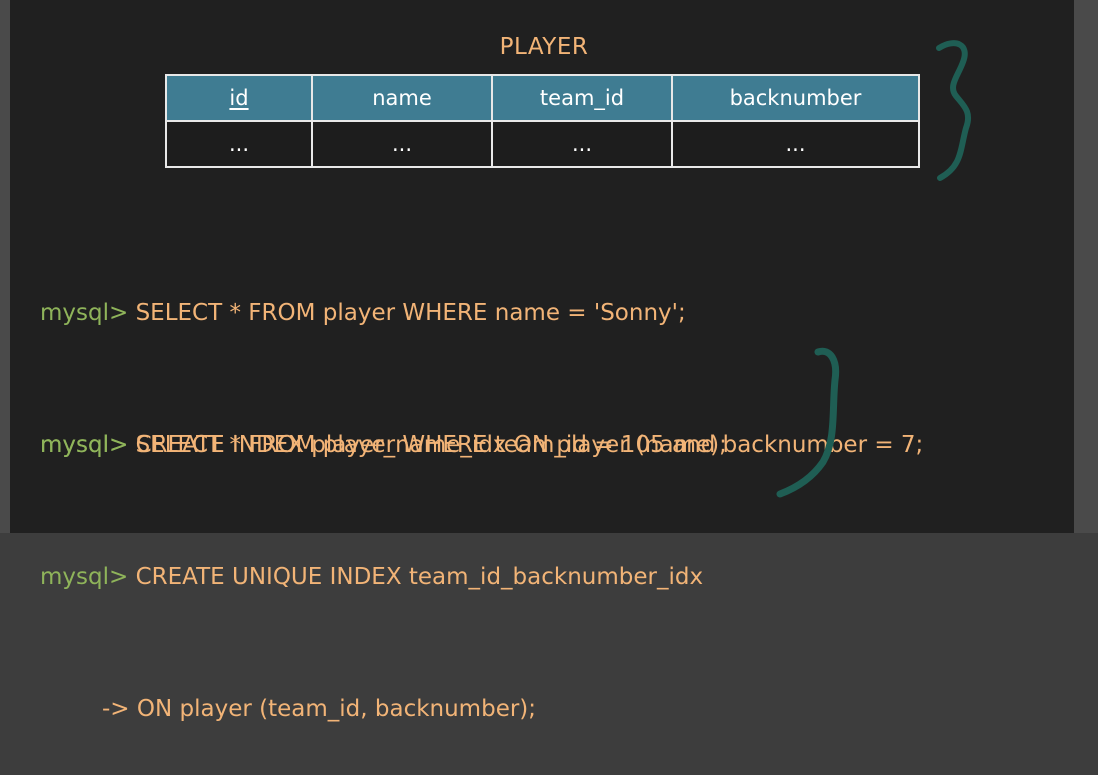 The image size is (1098, 775). I want to click on handwritten-annotations, so click(874, 269).